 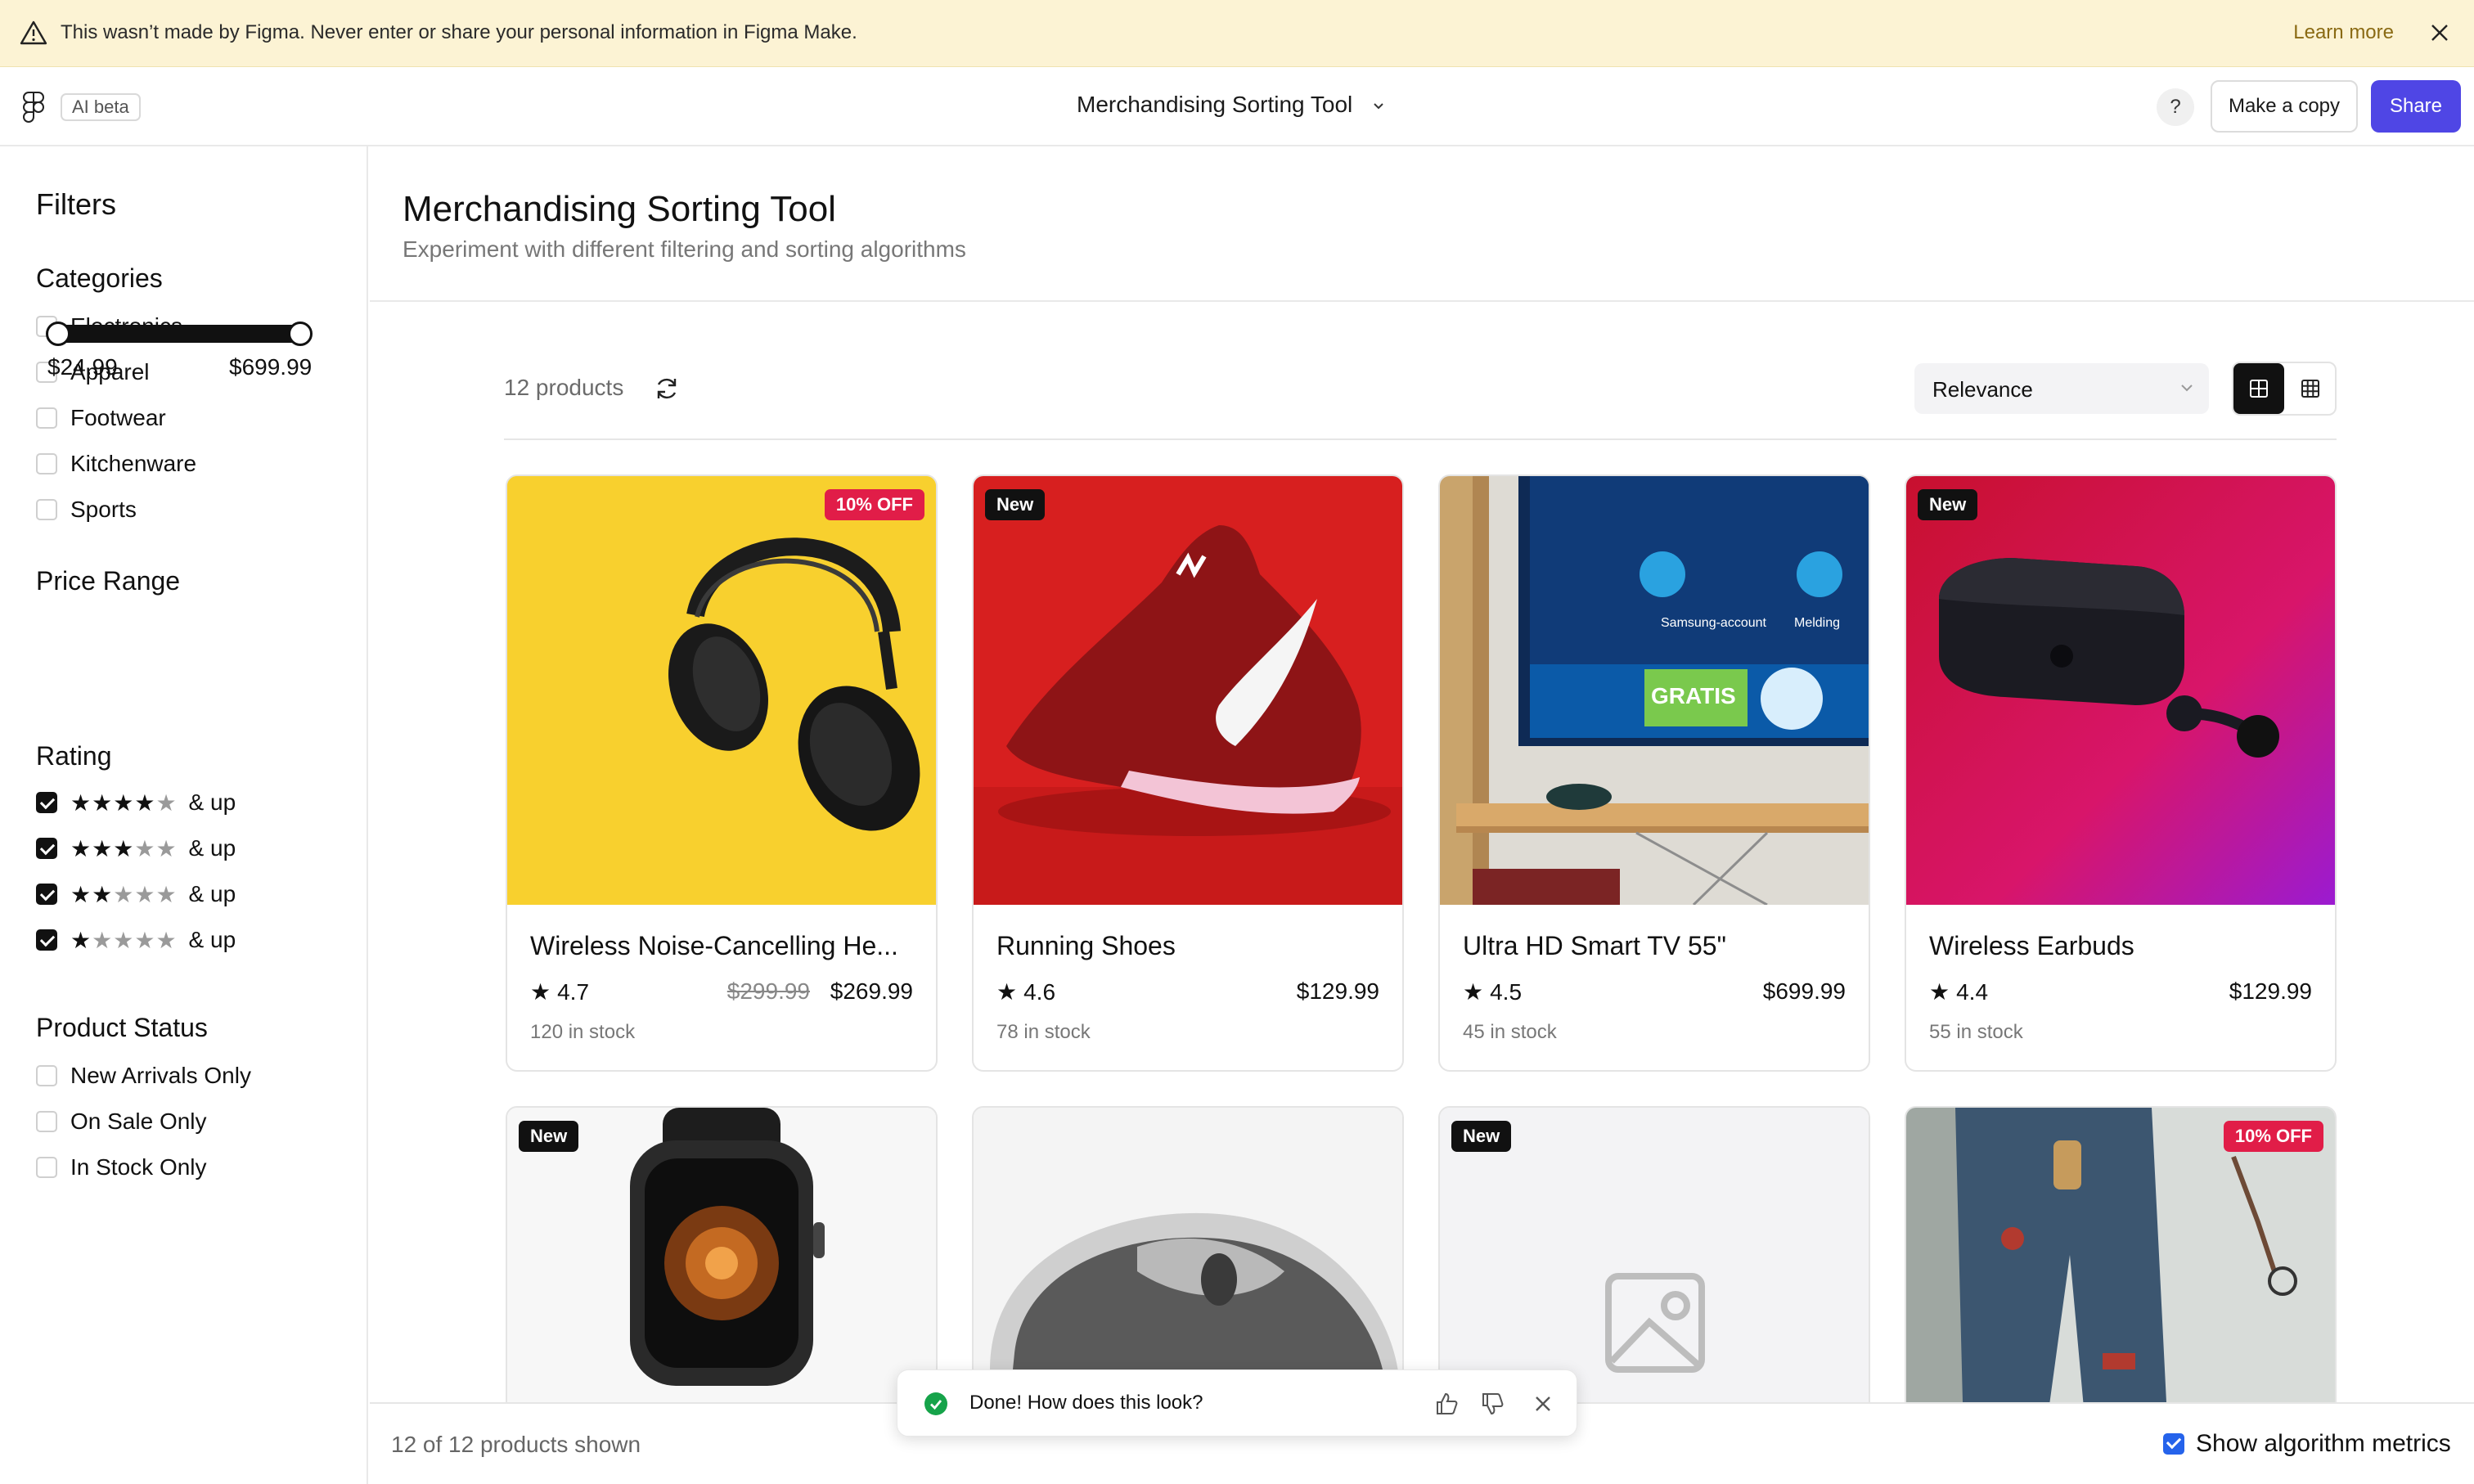 What do you see at coordinates (1817, 623) in the screenshot?
I see `tv-screen-notify: Melding` at bounding box center [1817, 623].